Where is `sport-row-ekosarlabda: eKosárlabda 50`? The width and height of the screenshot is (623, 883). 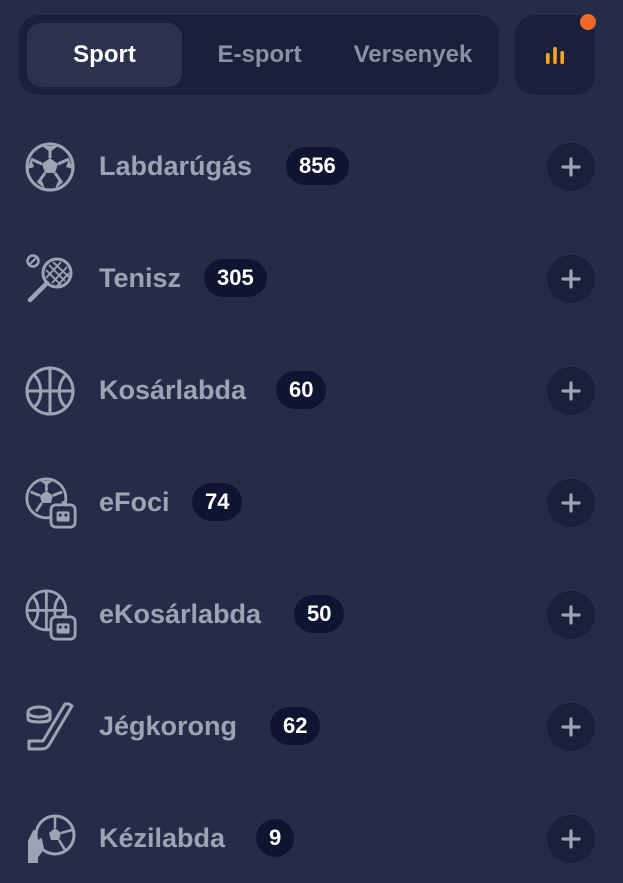
sport-row-ekosarlabda: eKosárlabda 50 is located at coordinates (311, 614).